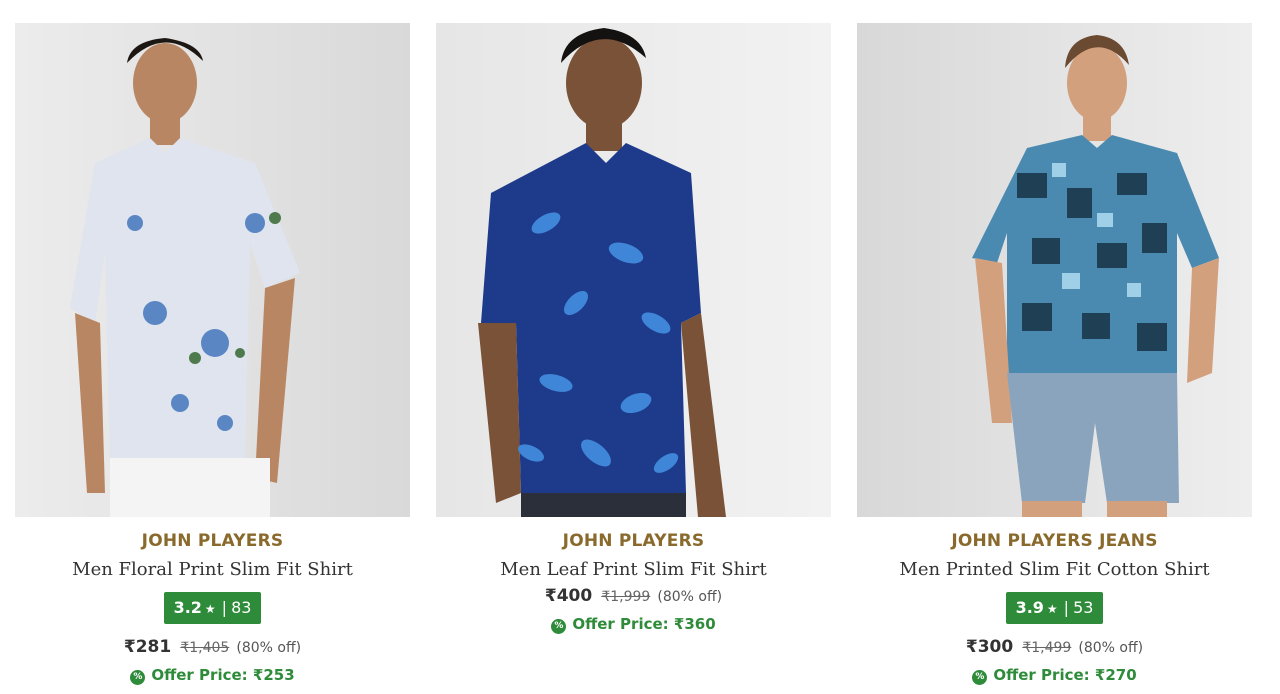  Describe the element at coordinates (147, 647) in the screenshot. I see `selling-price: ₹281` at that location.